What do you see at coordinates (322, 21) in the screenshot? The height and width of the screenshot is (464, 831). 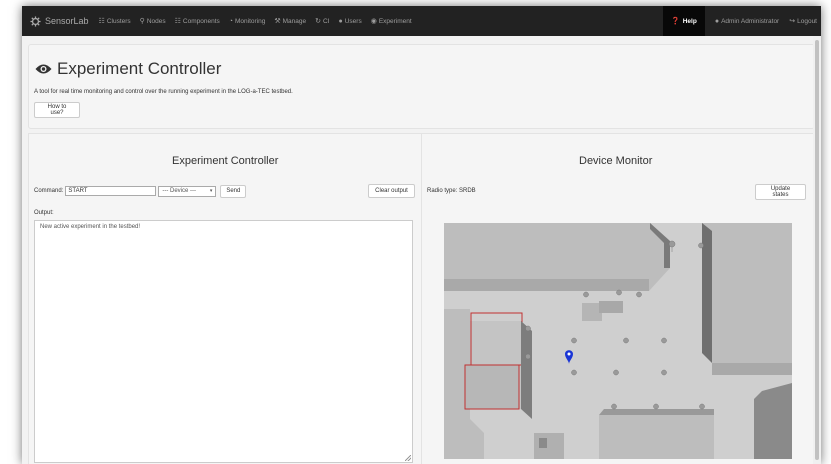 I see `nav-ci: ↻ CI` at bounding box center [322, 21].